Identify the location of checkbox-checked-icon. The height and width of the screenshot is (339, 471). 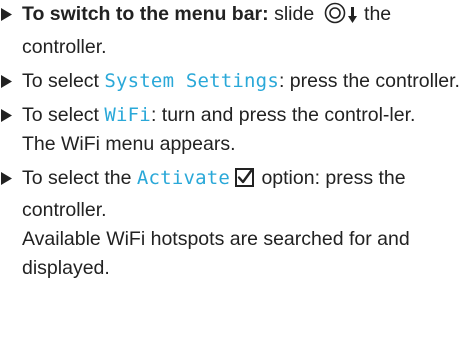
(245, 181).